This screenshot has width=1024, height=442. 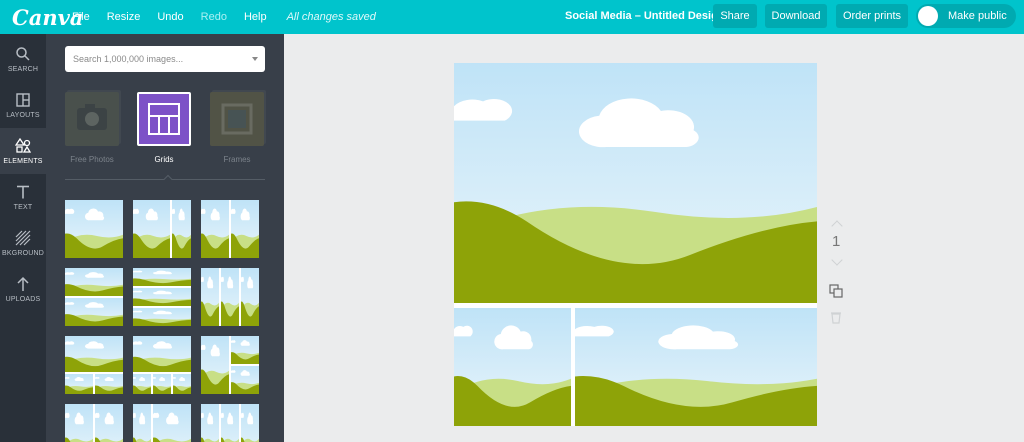 I want to click on menu-file: File, so click(x=81, y=17).